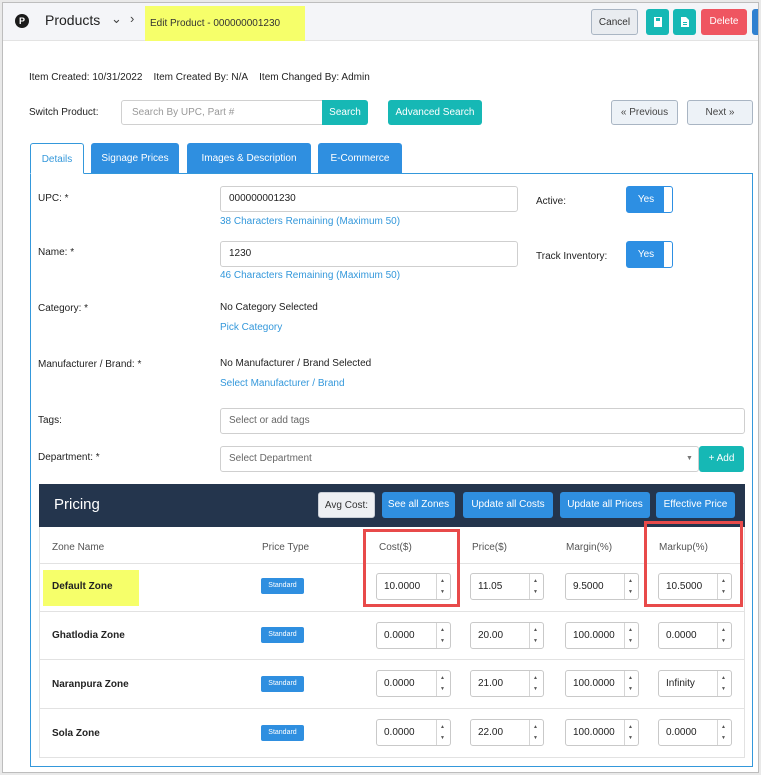 The height and width of the screenshot is (775, 761). What do you see at coordinates (269, 307) in the screenshot?
I see `category-value: No Category Selected` at bounding box center [269, 307].